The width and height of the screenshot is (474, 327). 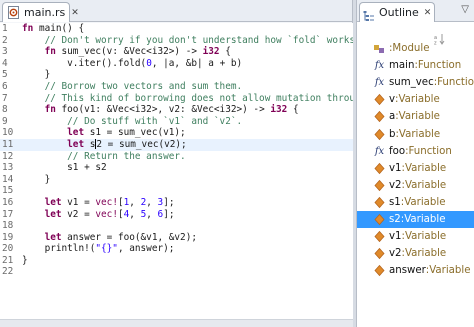 I want to click on line-number: 17, so click(x=8, y=214).